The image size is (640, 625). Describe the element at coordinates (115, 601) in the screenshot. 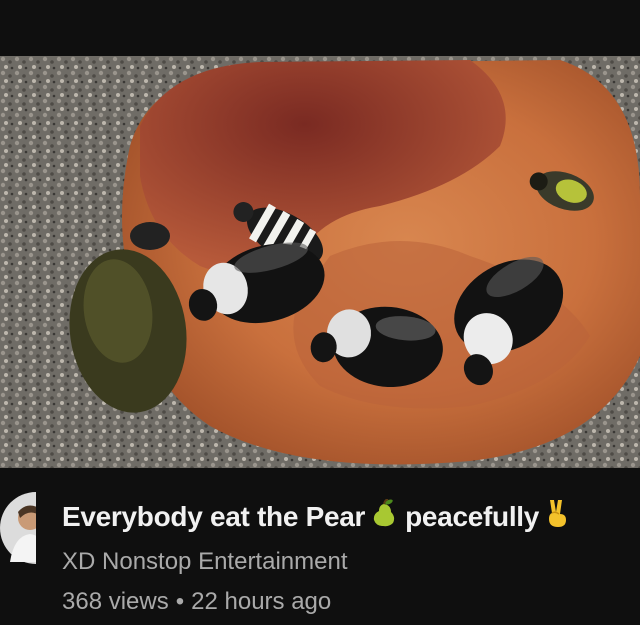

I see `view-count: 368 views` at that location.